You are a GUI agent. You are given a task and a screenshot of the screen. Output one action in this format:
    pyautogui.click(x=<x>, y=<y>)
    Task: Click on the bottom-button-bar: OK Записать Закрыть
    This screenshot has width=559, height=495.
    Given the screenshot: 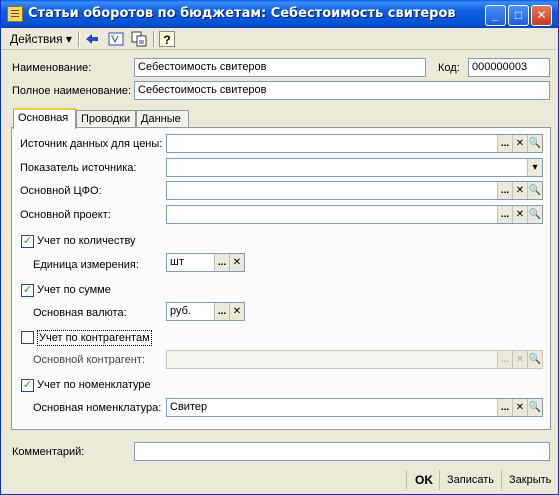 What is the action you would take?
    pyautogui.click(x=279, y=480)
    